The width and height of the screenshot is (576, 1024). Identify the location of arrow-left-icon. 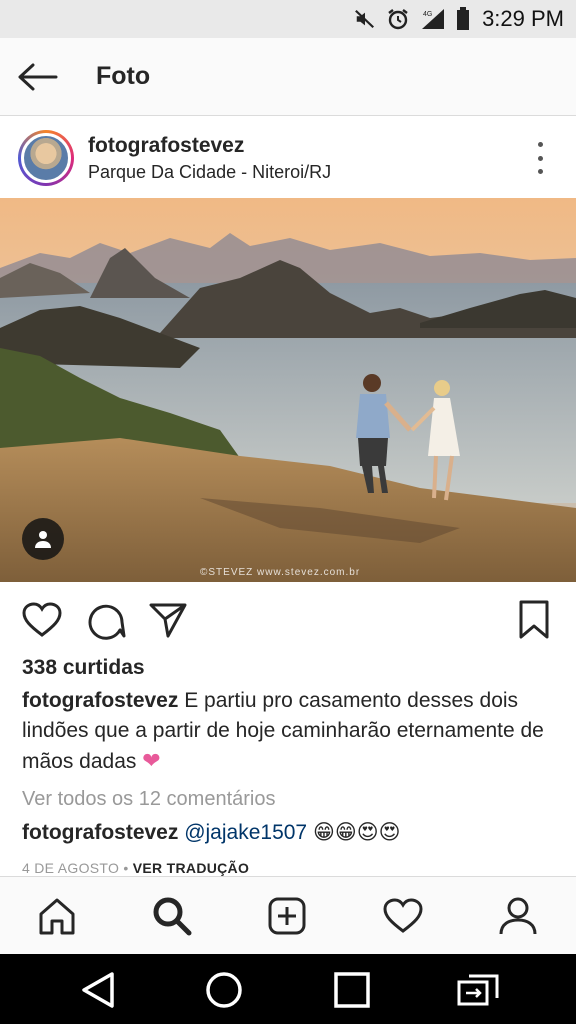
(38, 76).